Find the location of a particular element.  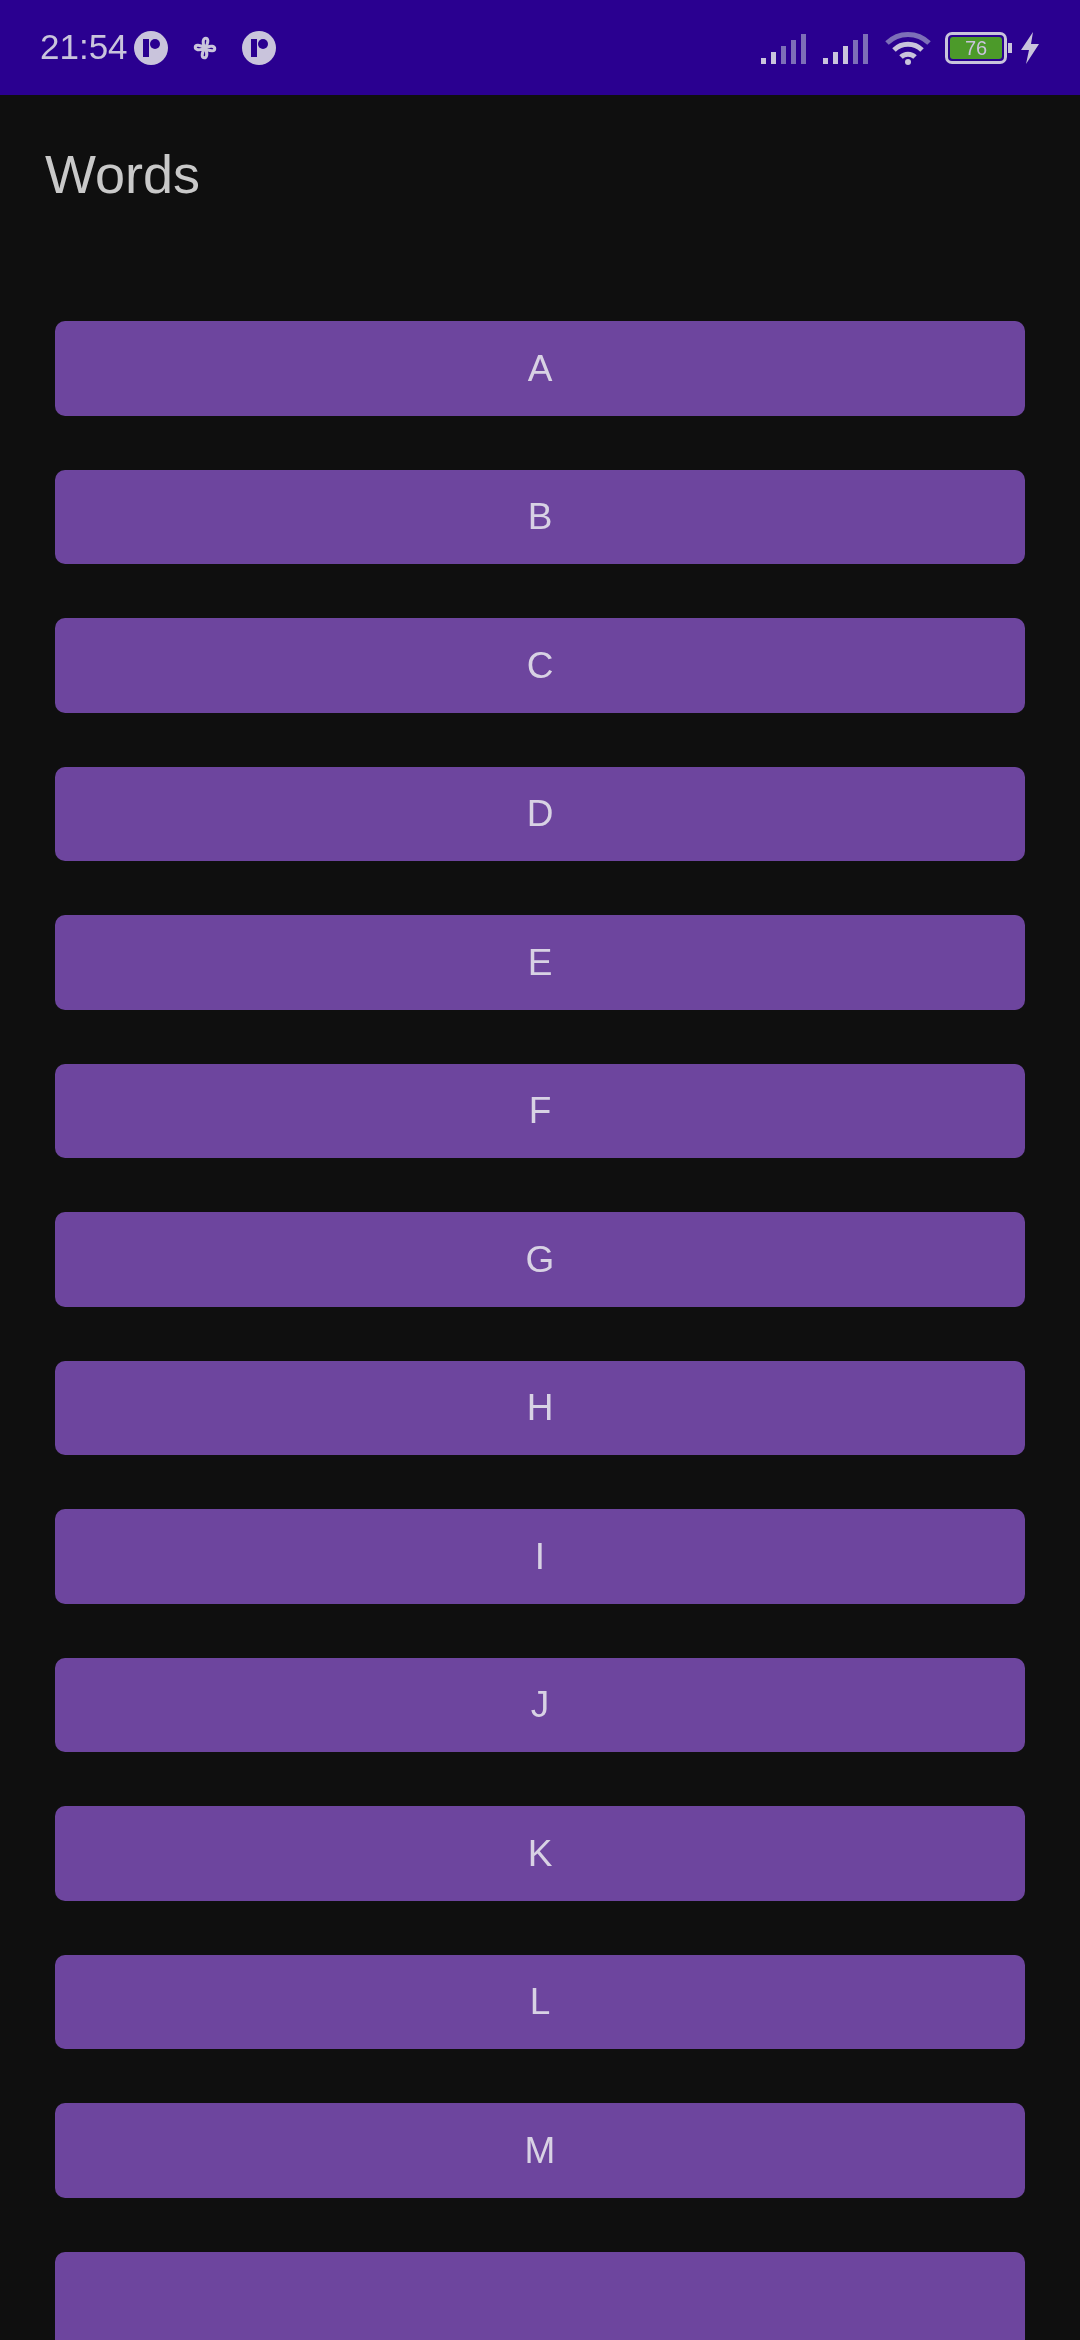

letter-button: I is located at coordinates (540, 1556).